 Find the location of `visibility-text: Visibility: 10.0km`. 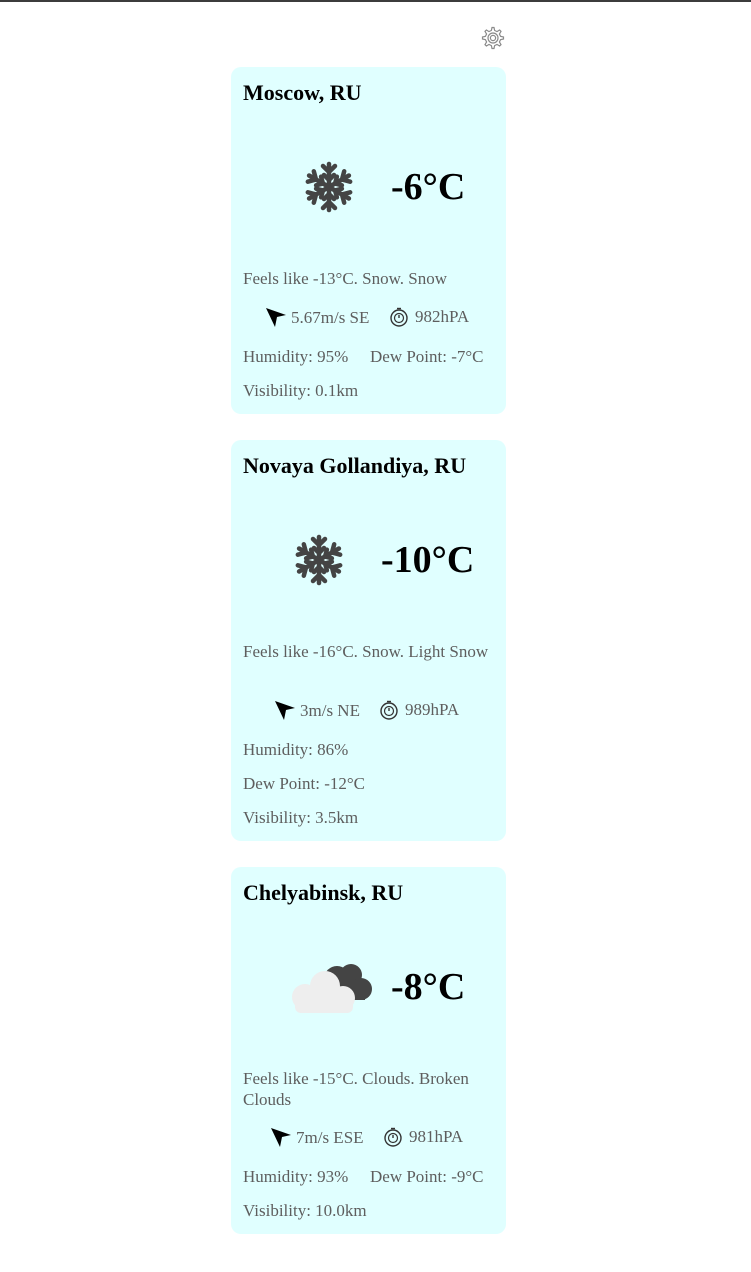

visibility-text: Visibility: 10.0km is located at coordinates (305, 1210).